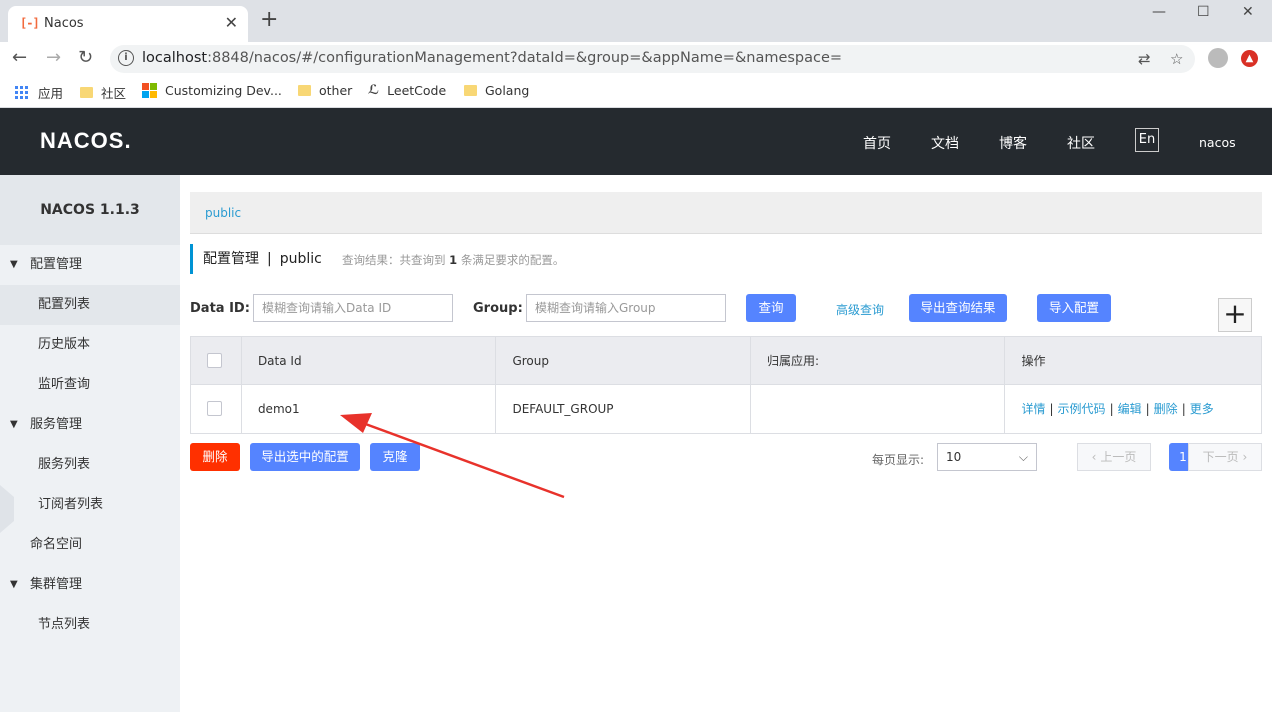 Image resolution: width=1272 pixels, height=712 pixels. I want to click on page-size-label: 每页显示:, so click(898, 460).